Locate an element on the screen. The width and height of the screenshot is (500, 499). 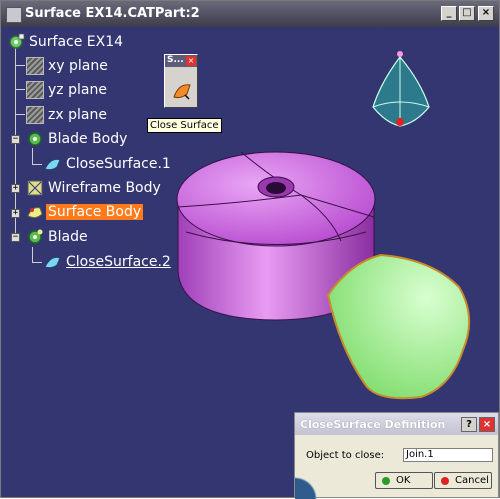
app-icon is located at coordinates (14, 15).